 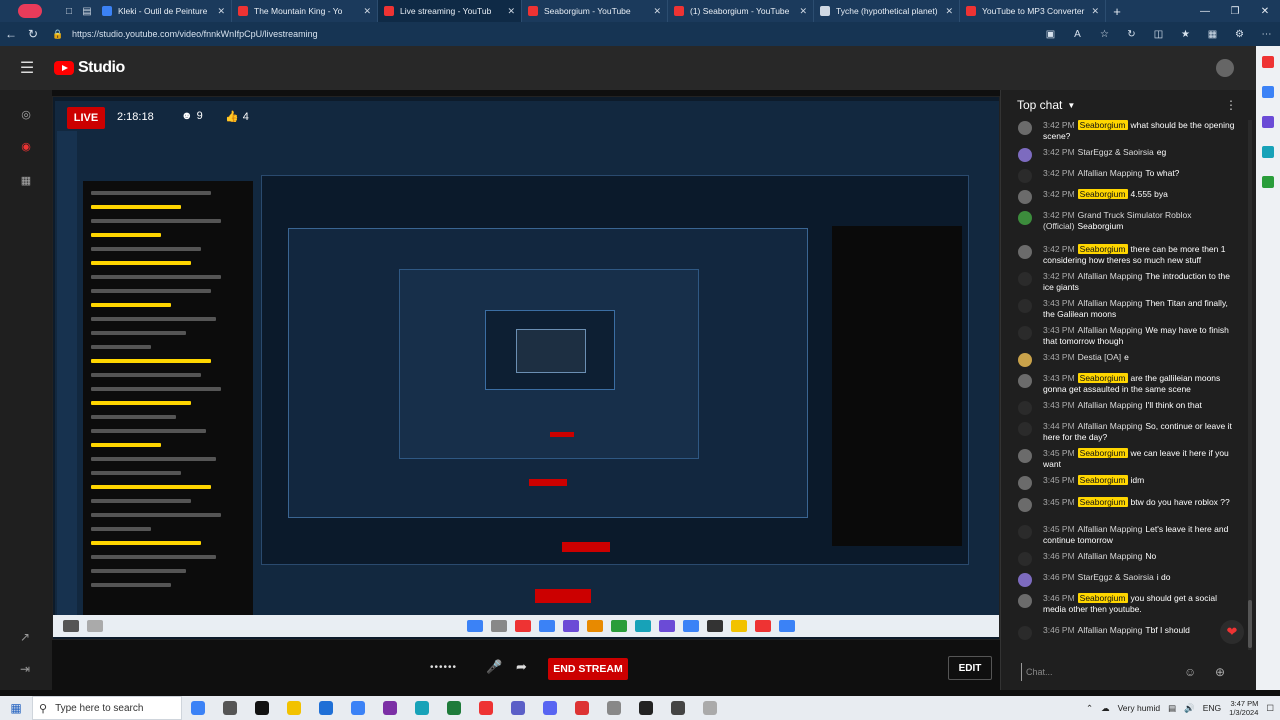 I want to click on store-icon, so click(x=358, y=708).